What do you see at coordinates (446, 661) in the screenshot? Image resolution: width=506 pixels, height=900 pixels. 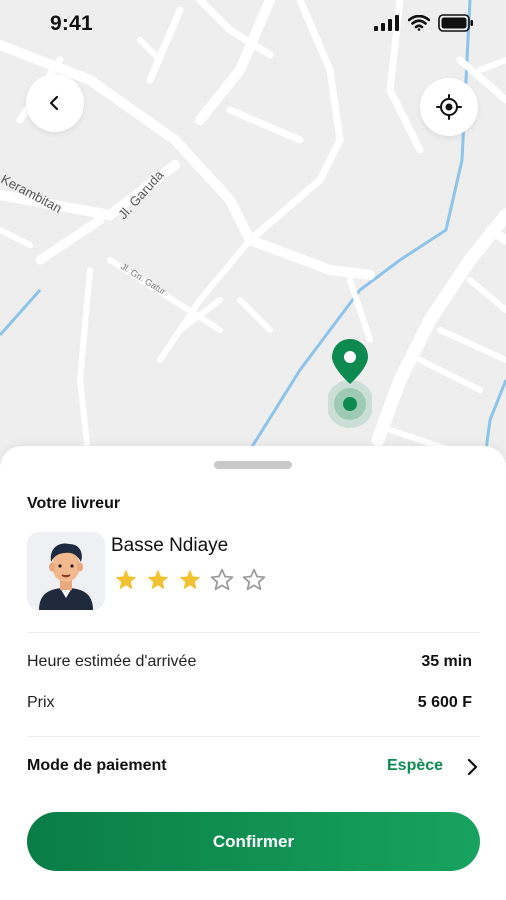 I see `eta-value: 35 min` at bounding box center [446, 661].